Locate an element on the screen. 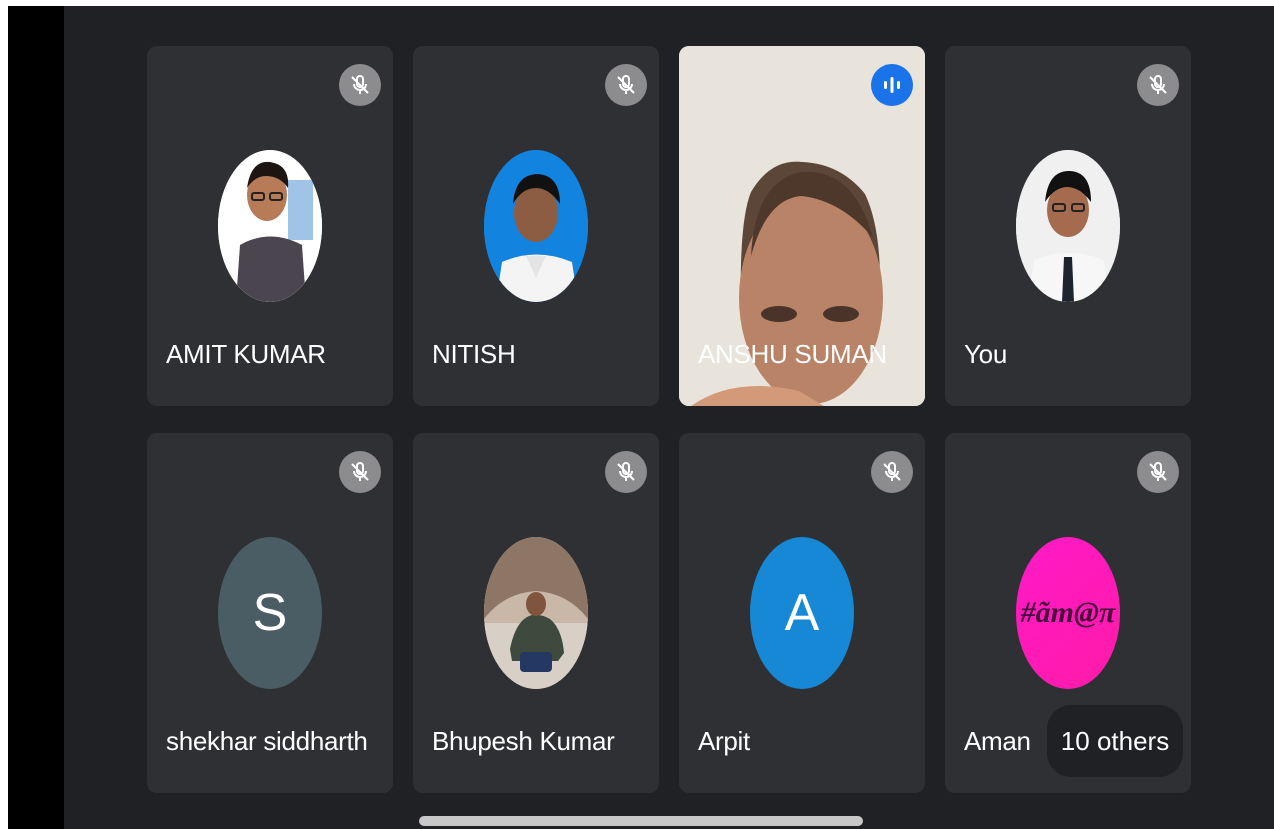 Image resolution: width=1274 pixels, height=829 pixels. participant-name: ANSHU SUMAN is located at coordinates (792, 354).